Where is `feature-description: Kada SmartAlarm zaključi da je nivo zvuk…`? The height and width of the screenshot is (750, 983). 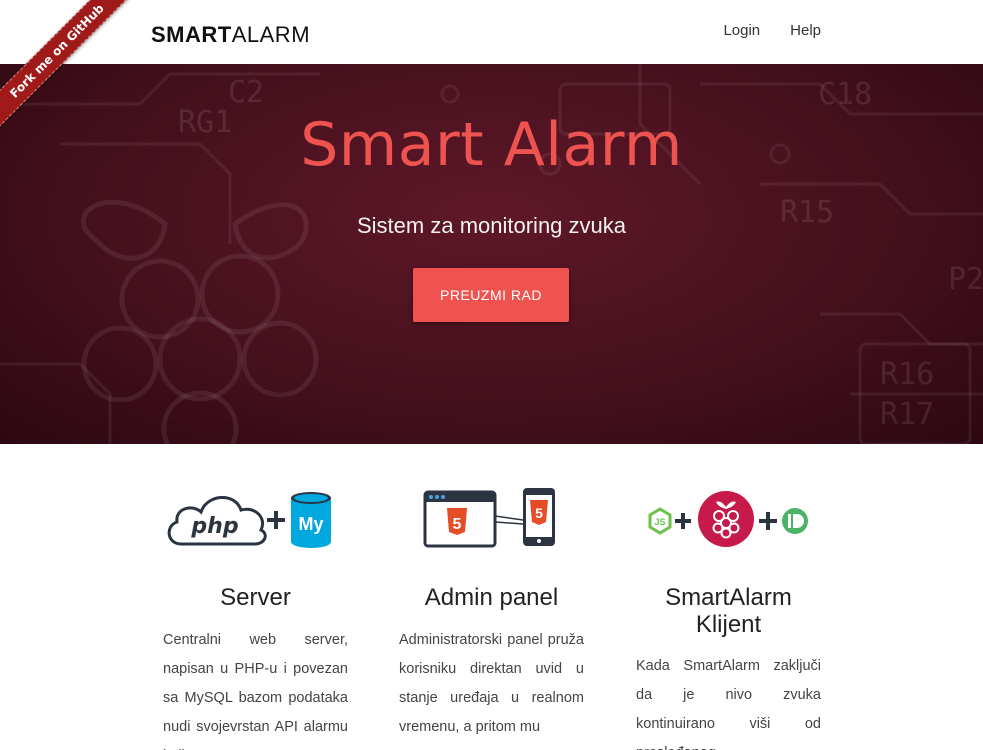 feature-description: Kada SmartAlarm zaključi da je nivo zvuk… is located at coordinates (728, 704).